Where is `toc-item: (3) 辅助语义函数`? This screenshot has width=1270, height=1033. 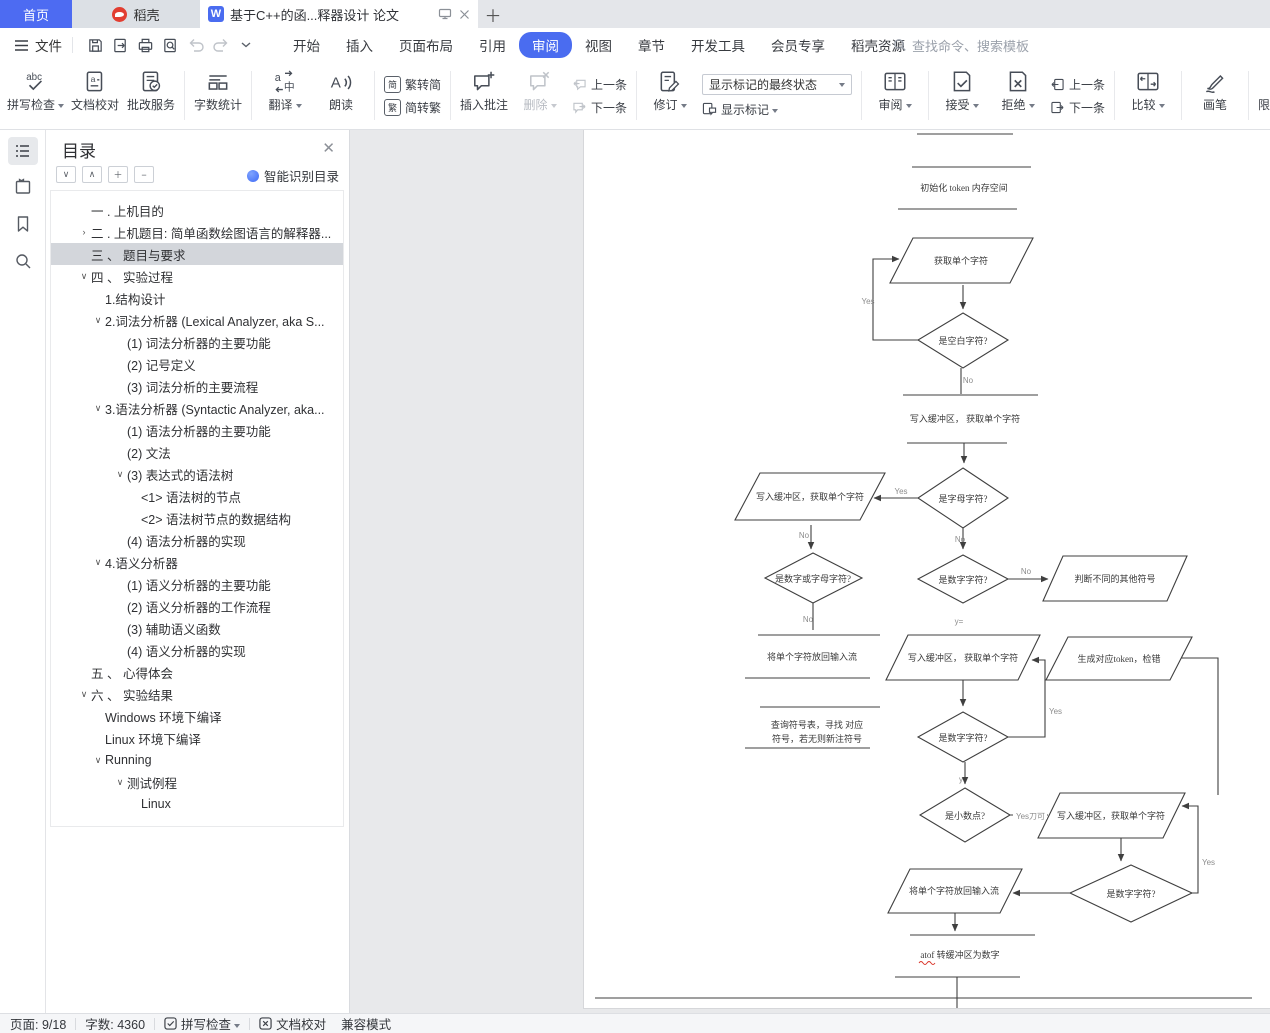 toc-item: (3) 辅助语义函数 is located at coordinates (197, 628).